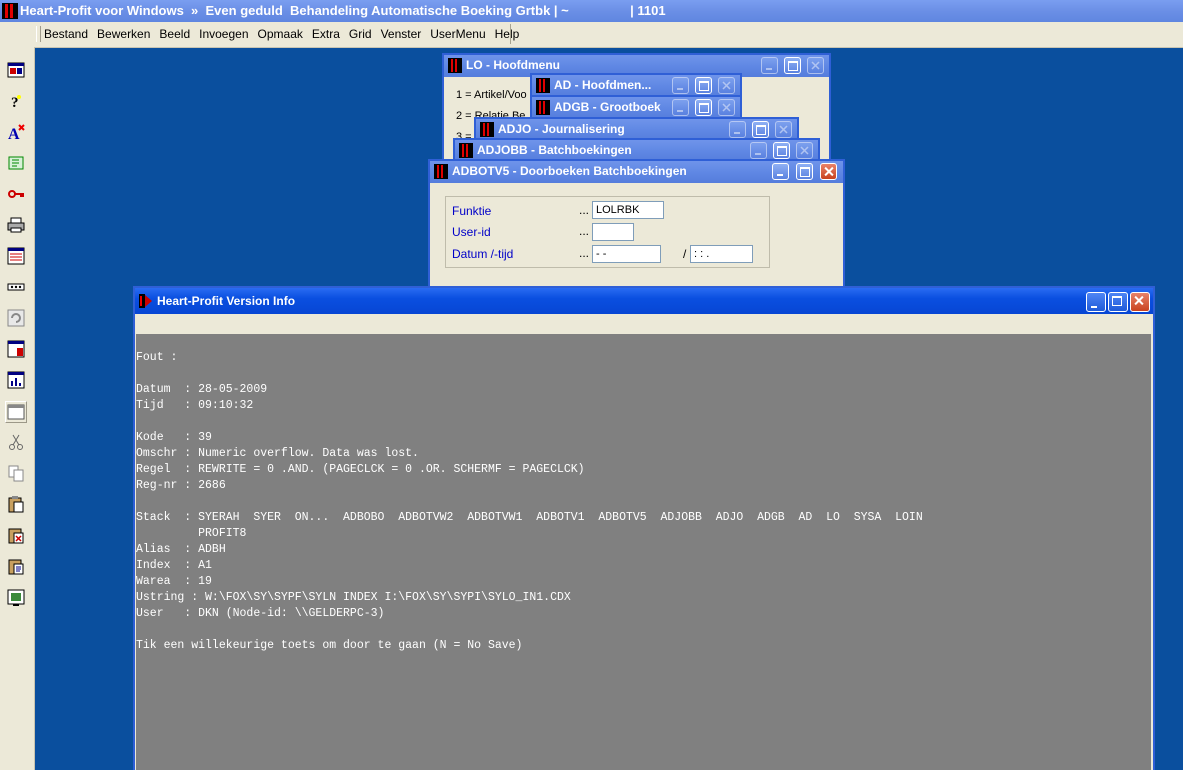 The image size is (1183, 770). Describe the element at coordinates (16, 287) in the screenshot. I see `dots-icon` at that location.